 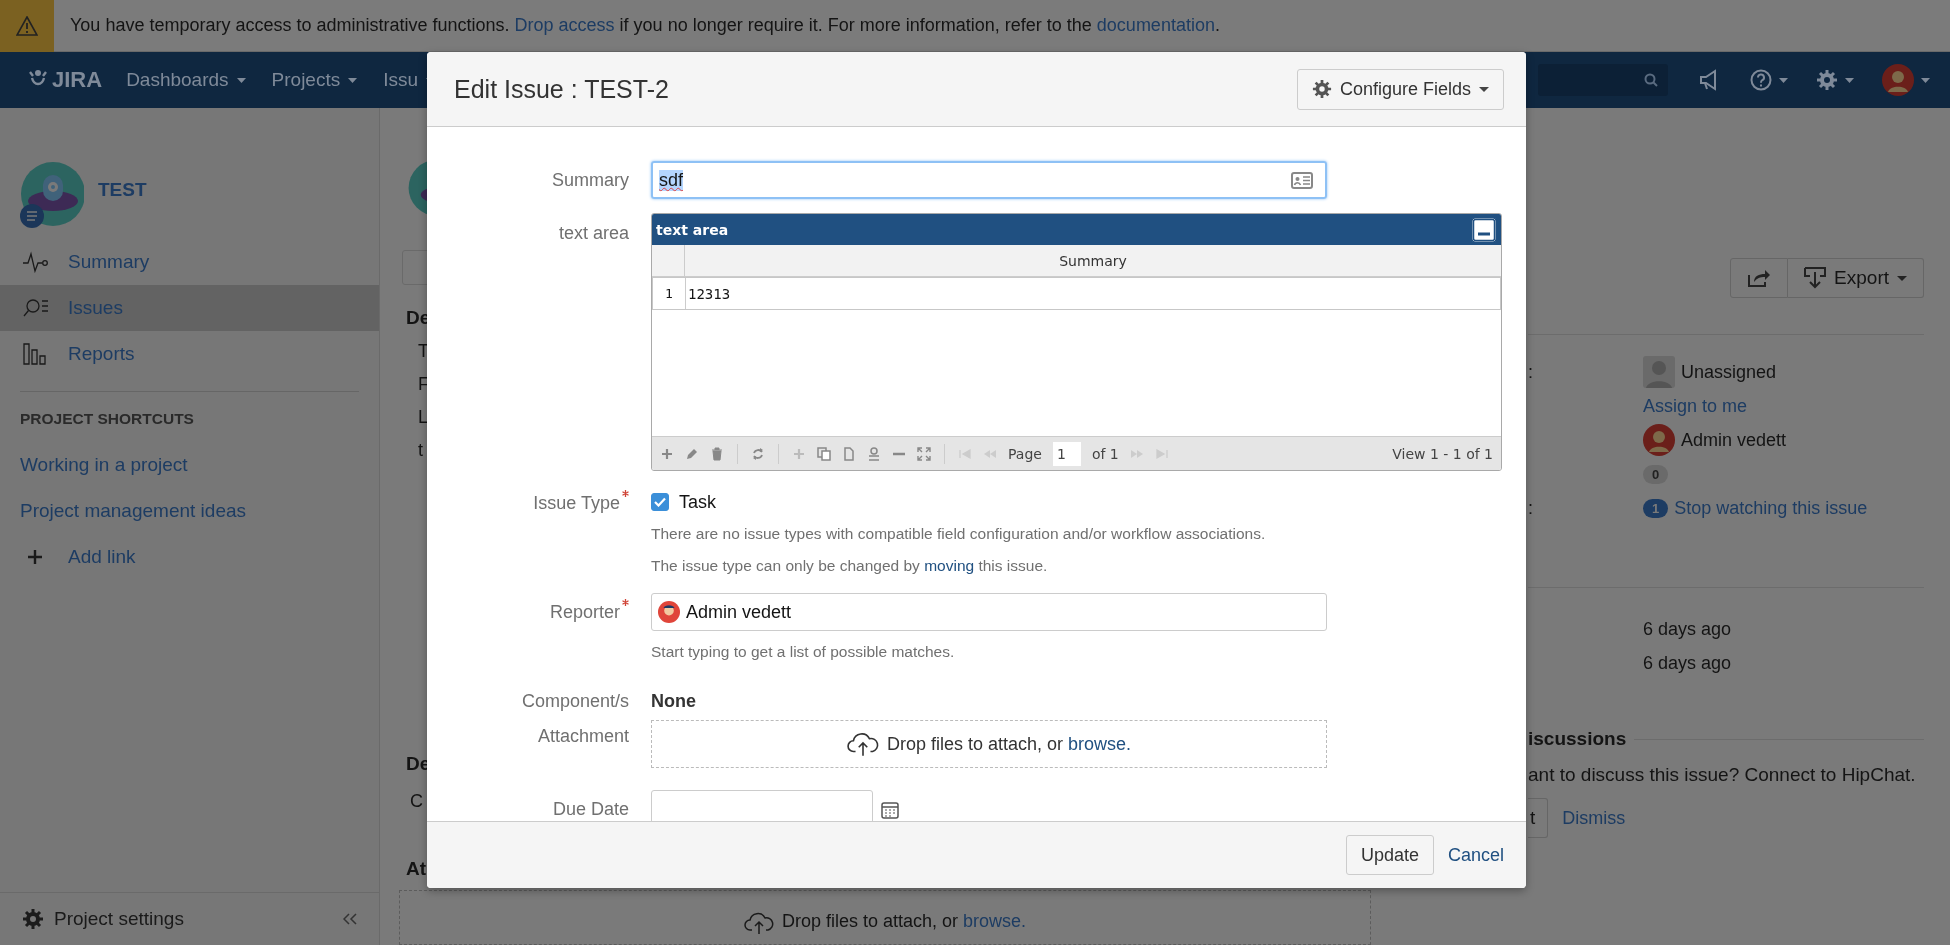 What do you see at coordinates (849, 453) in the screenshot?
I see `document-icon` at bounding box center [849, 453].